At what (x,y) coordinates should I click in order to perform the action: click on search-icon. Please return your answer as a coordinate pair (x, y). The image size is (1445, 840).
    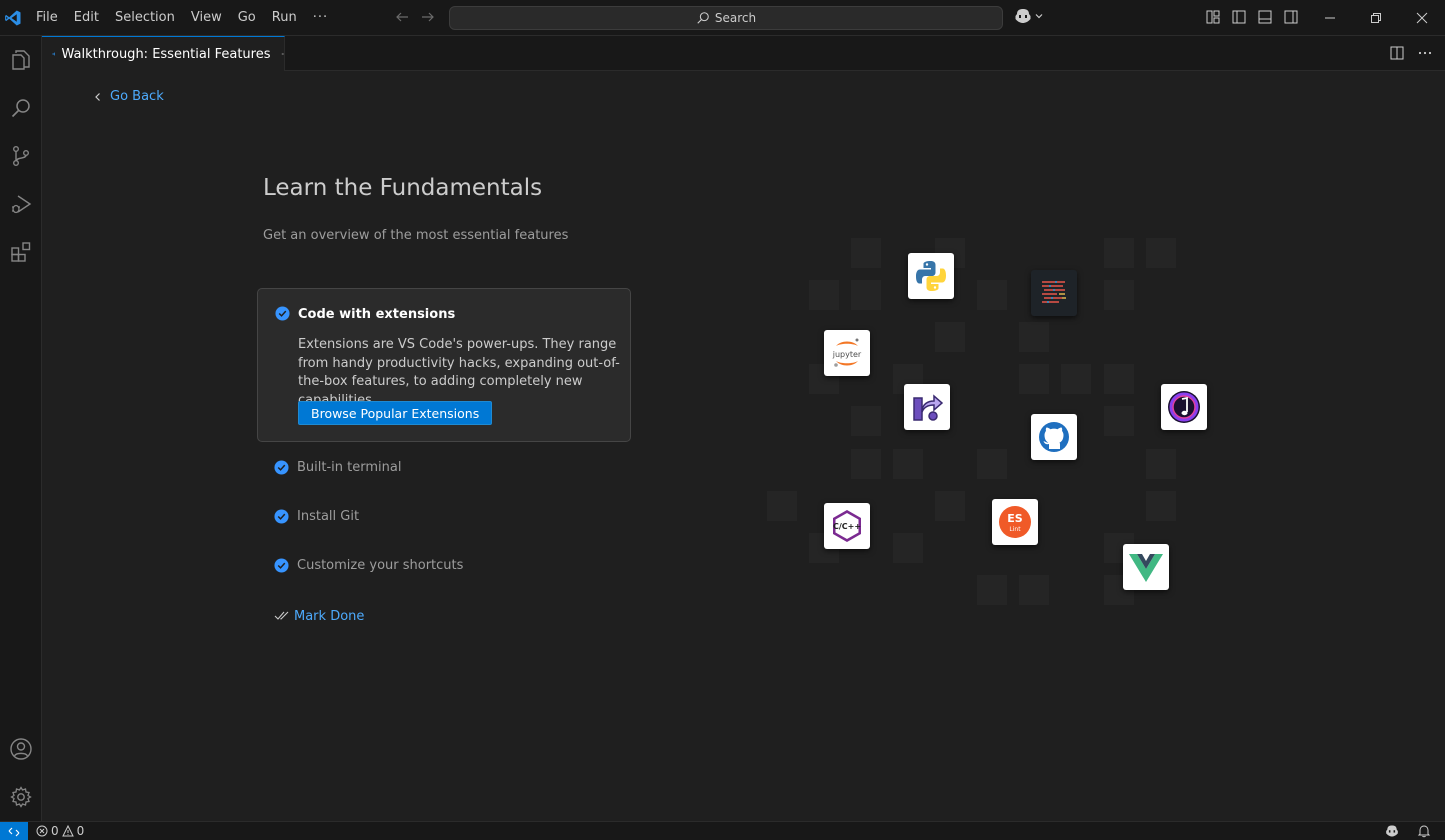
    Looking at the image, I should click on (20, 108).